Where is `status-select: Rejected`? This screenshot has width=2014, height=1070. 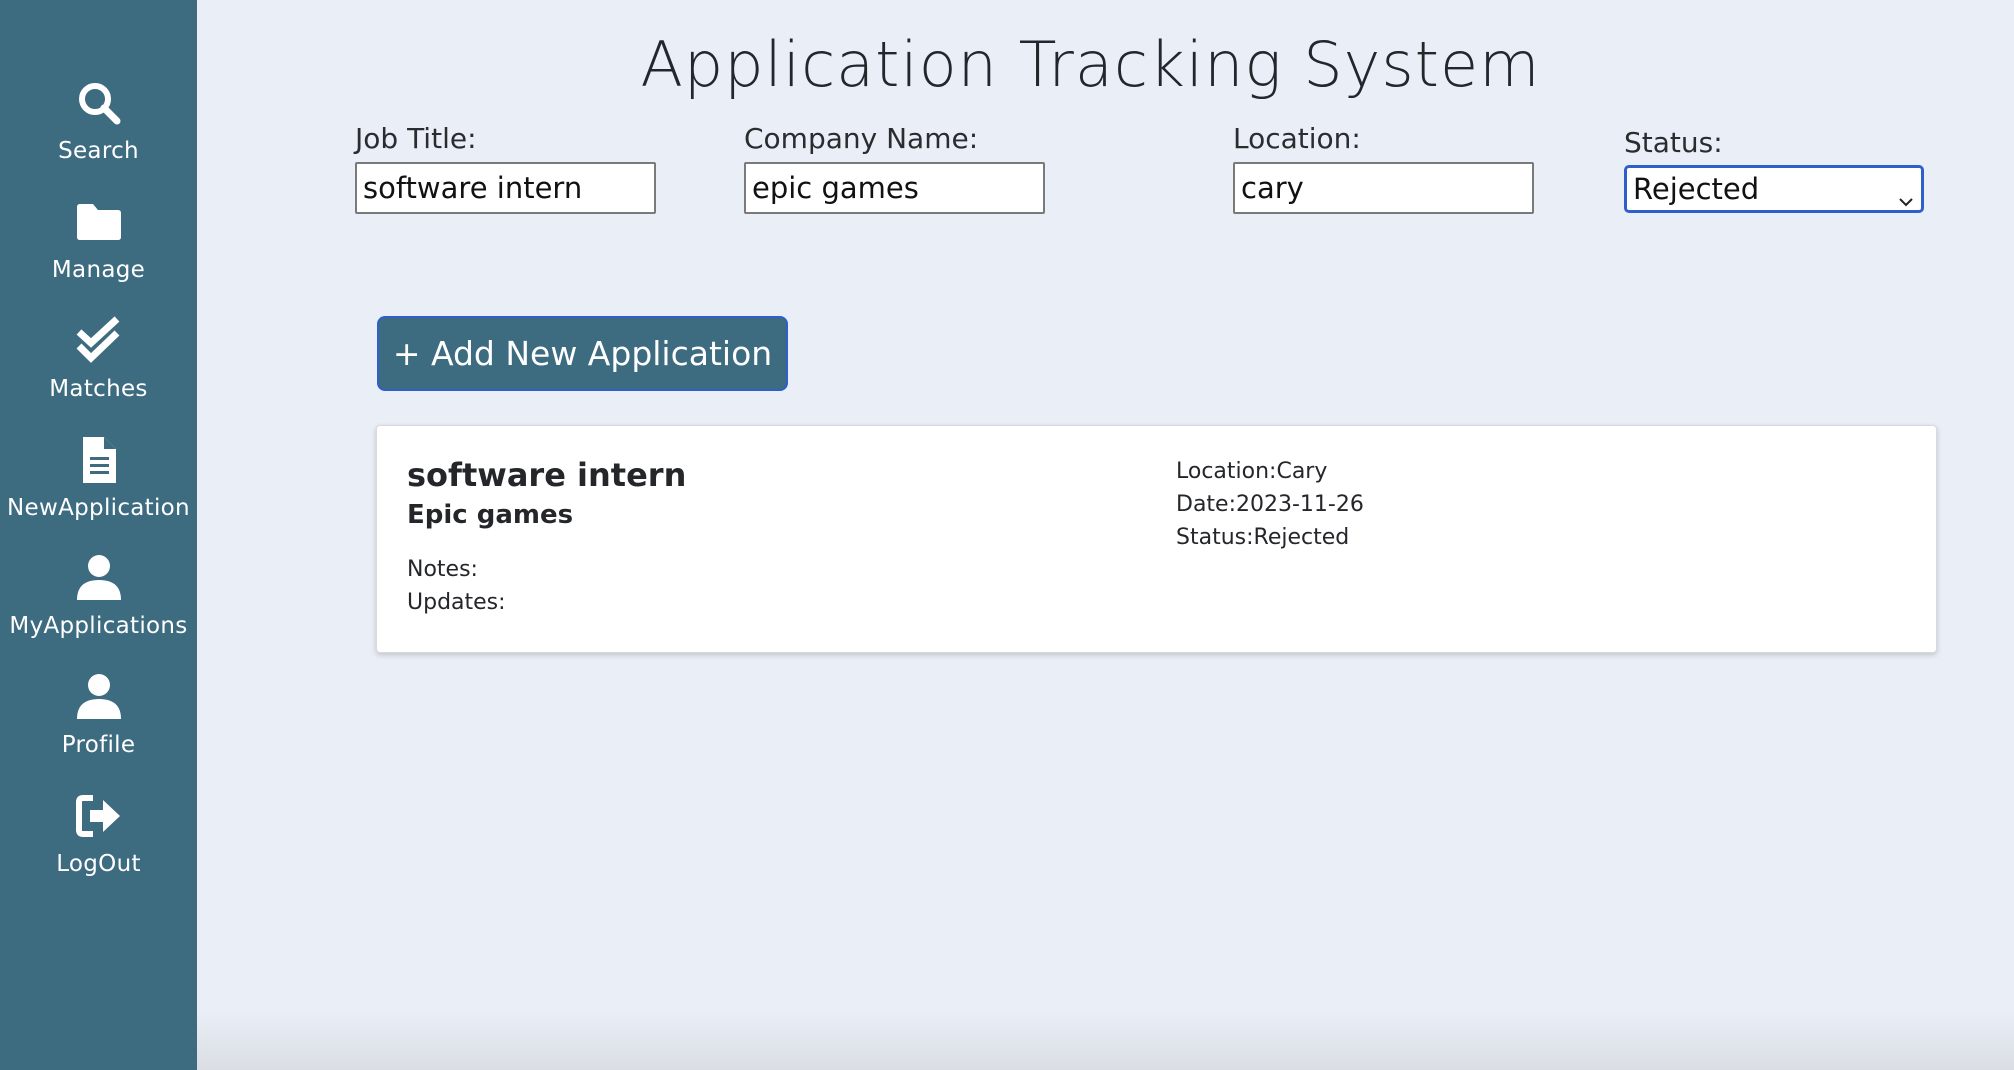 status-select: Rejected is located at coordinates (1774, 189).